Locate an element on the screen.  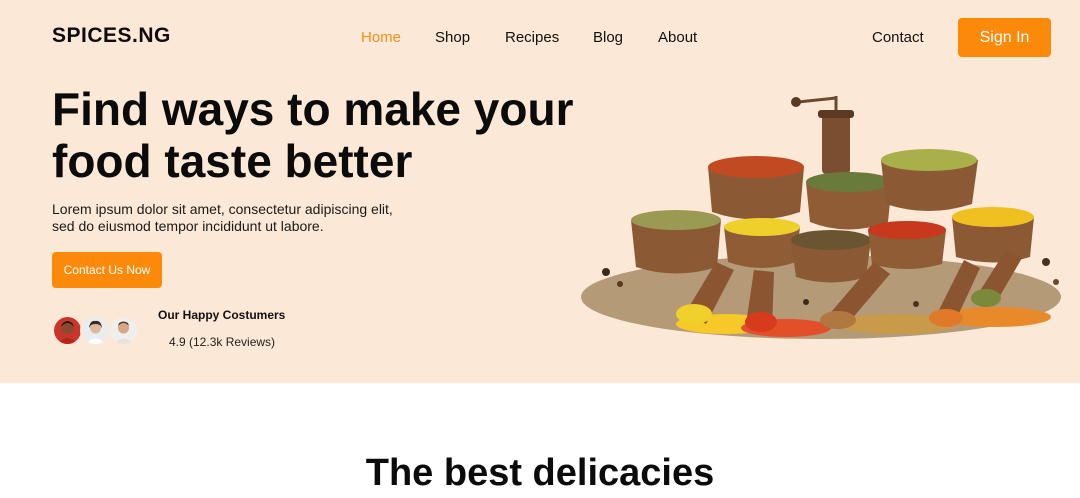
sign-in-button: Sign In is located at coordinates (1004, 37).